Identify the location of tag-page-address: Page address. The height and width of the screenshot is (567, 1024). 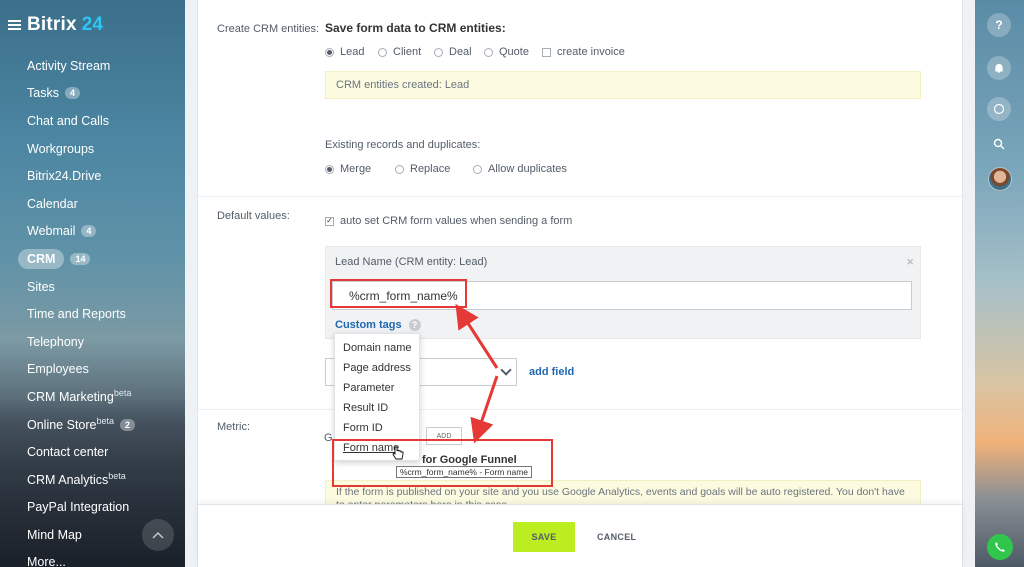
(377, 368).